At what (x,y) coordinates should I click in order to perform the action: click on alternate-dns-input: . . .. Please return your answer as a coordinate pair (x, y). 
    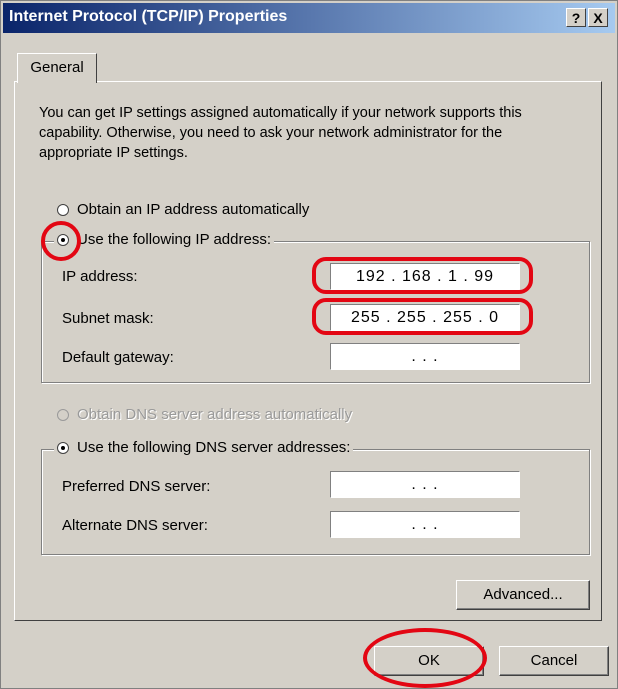
    Looking at the image, I should click on (425, 524).